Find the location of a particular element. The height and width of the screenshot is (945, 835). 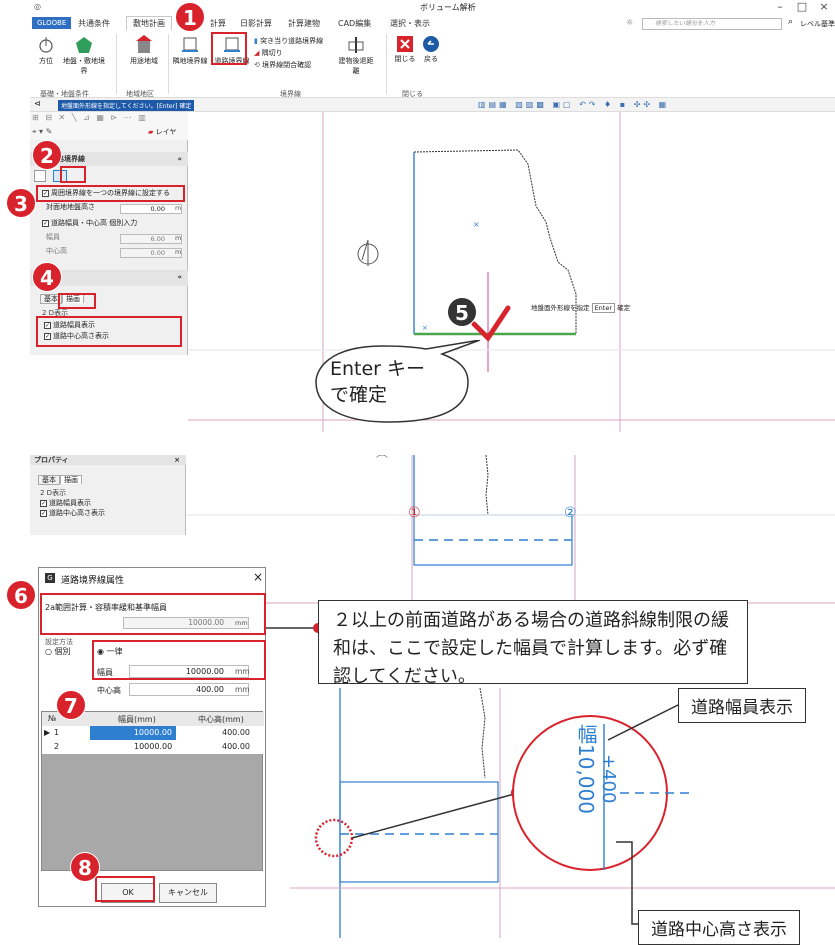

app-icon: G is located at coordinates (50, 578).